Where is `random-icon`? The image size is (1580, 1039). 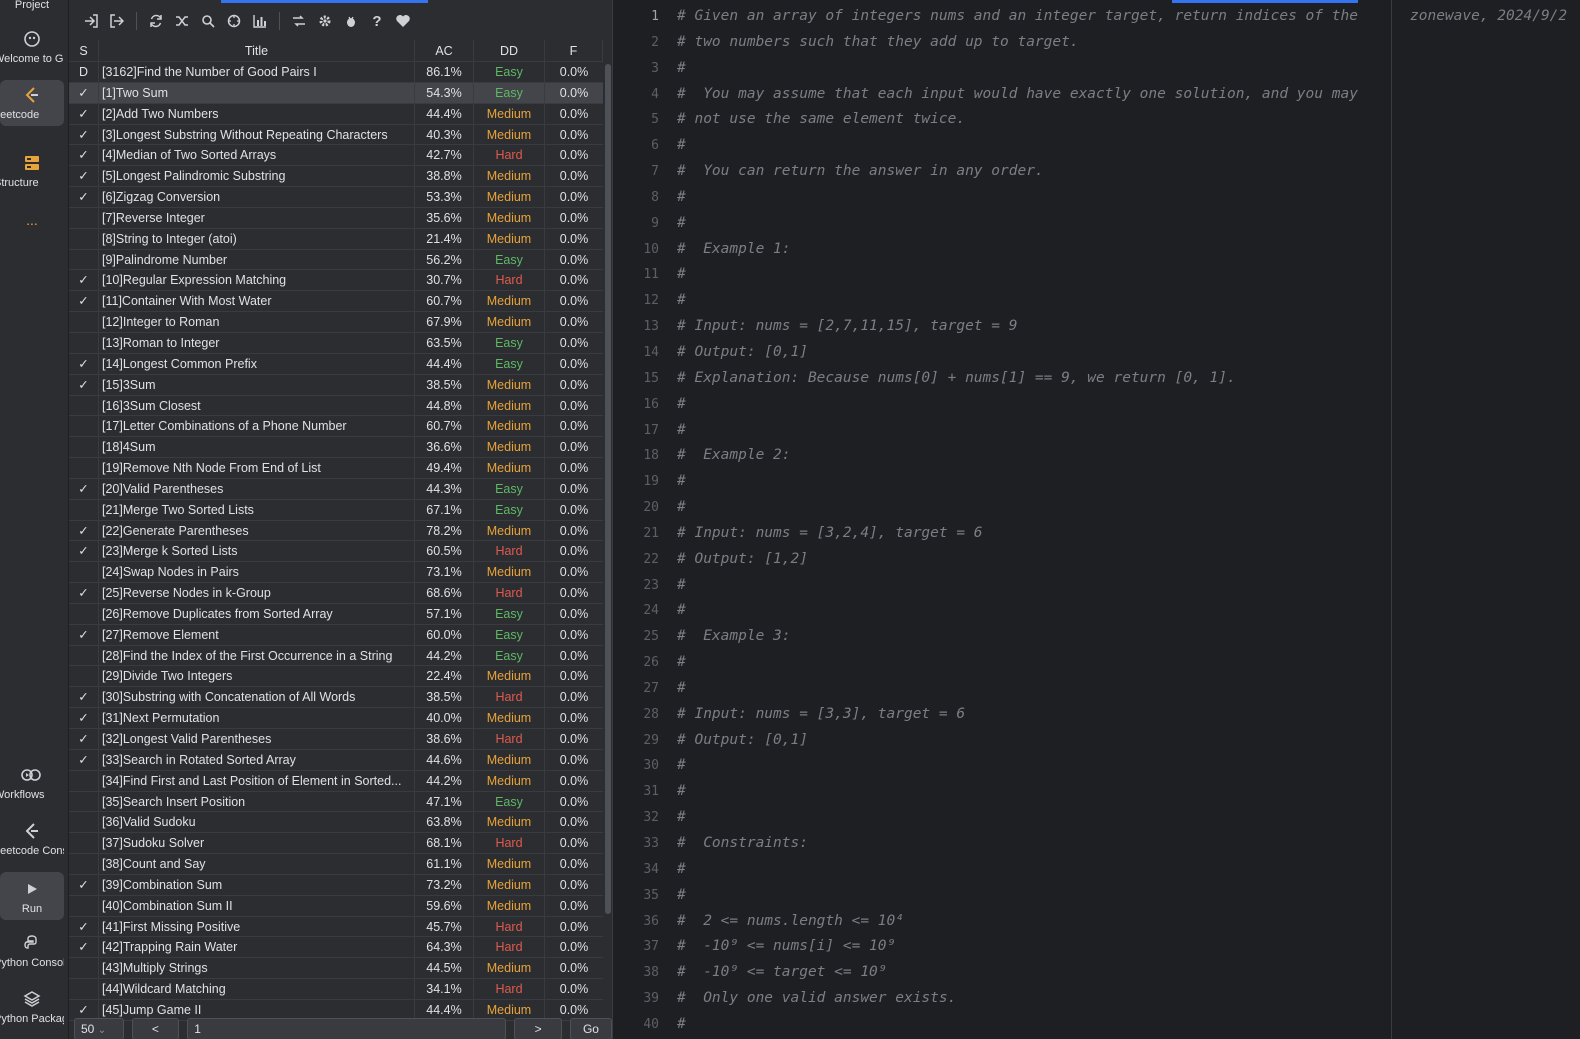 random-icon is located at coordinates (182, 21).